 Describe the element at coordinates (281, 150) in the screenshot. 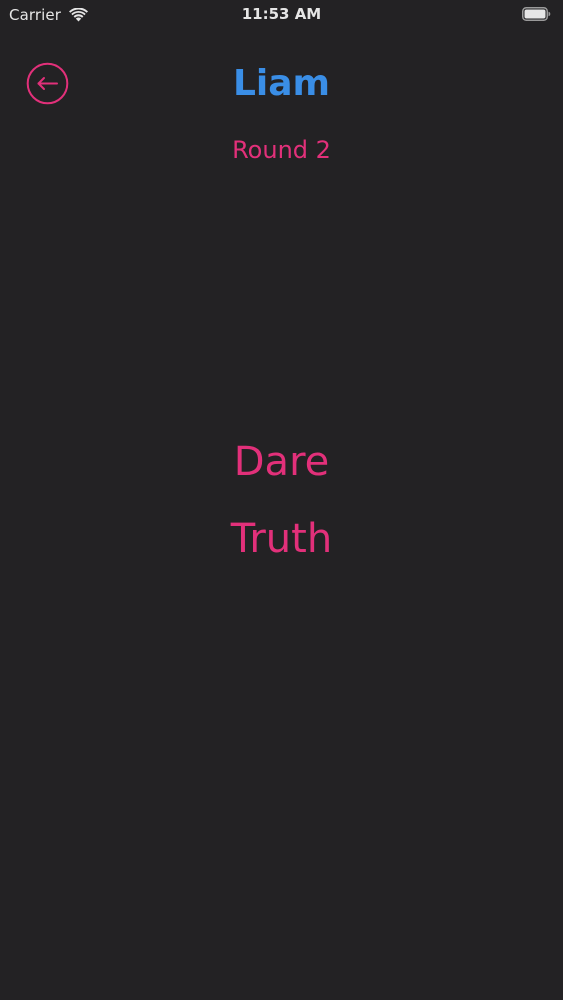

I see `round-label: Round 2` at that location.